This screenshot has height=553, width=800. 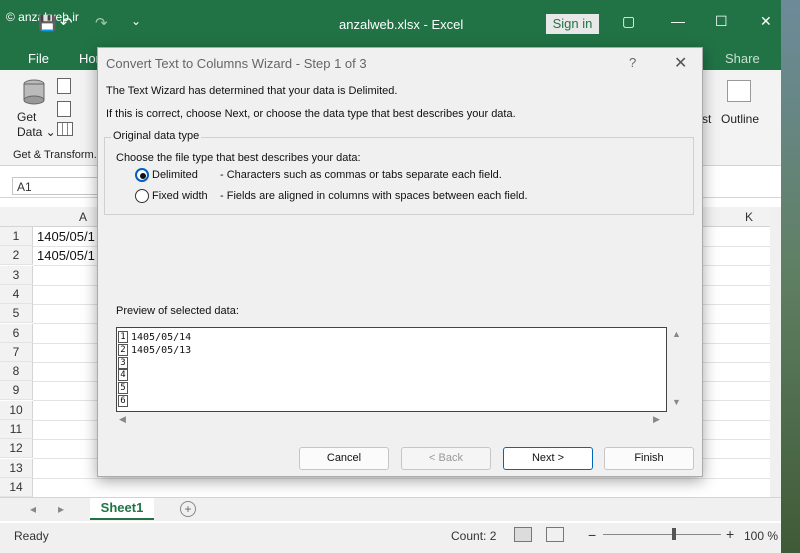 I want to click on zoom-slider, so click(x=662, y=534).